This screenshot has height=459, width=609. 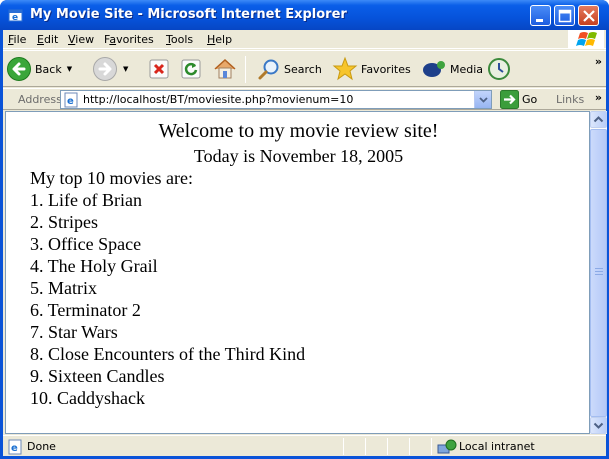 I want to click on back-dropdown-icon: ▼, so click(x=69, y=69).